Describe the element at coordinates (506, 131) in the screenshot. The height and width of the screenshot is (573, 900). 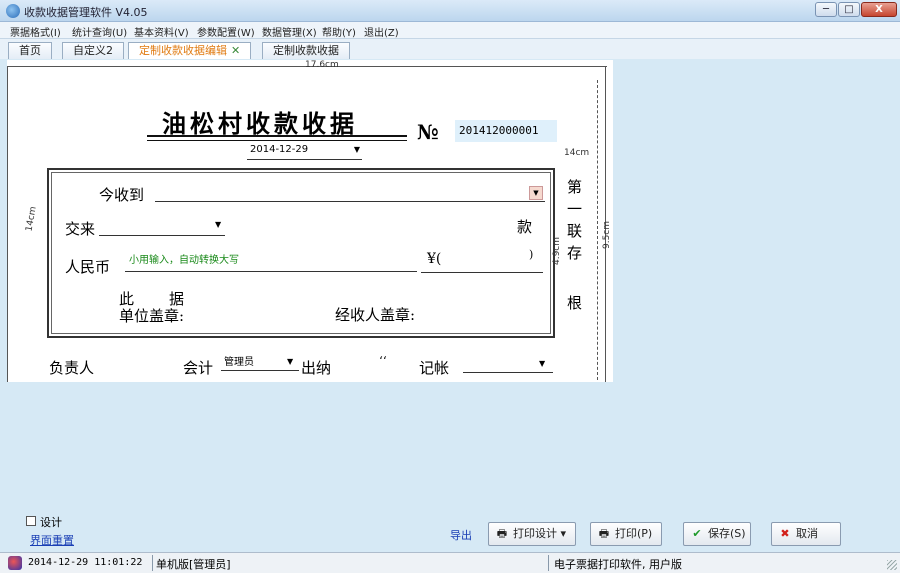
I see `receipt-number-field: 201412000001` at that location.